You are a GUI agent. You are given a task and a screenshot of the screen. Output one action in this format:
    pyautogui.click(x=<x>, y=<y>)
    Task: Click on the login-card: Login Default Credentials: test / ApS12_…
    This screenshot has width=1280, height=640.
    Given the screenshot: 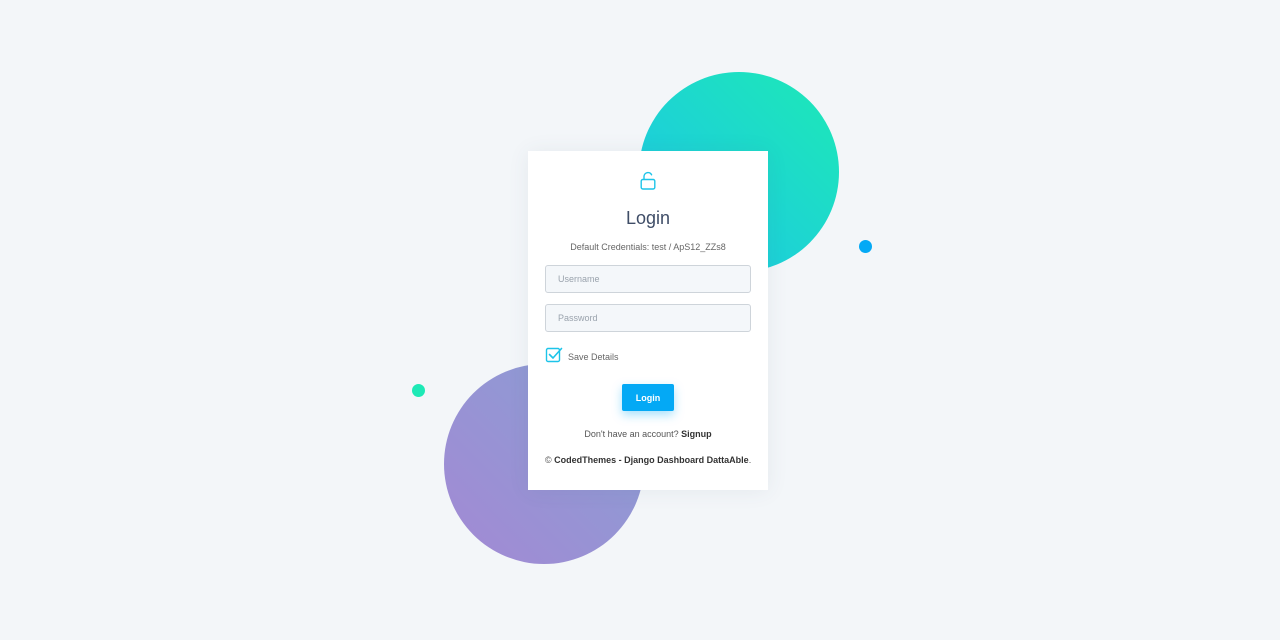 What is the action you would take?
    pyautogui.click(x=648, y=320)
    